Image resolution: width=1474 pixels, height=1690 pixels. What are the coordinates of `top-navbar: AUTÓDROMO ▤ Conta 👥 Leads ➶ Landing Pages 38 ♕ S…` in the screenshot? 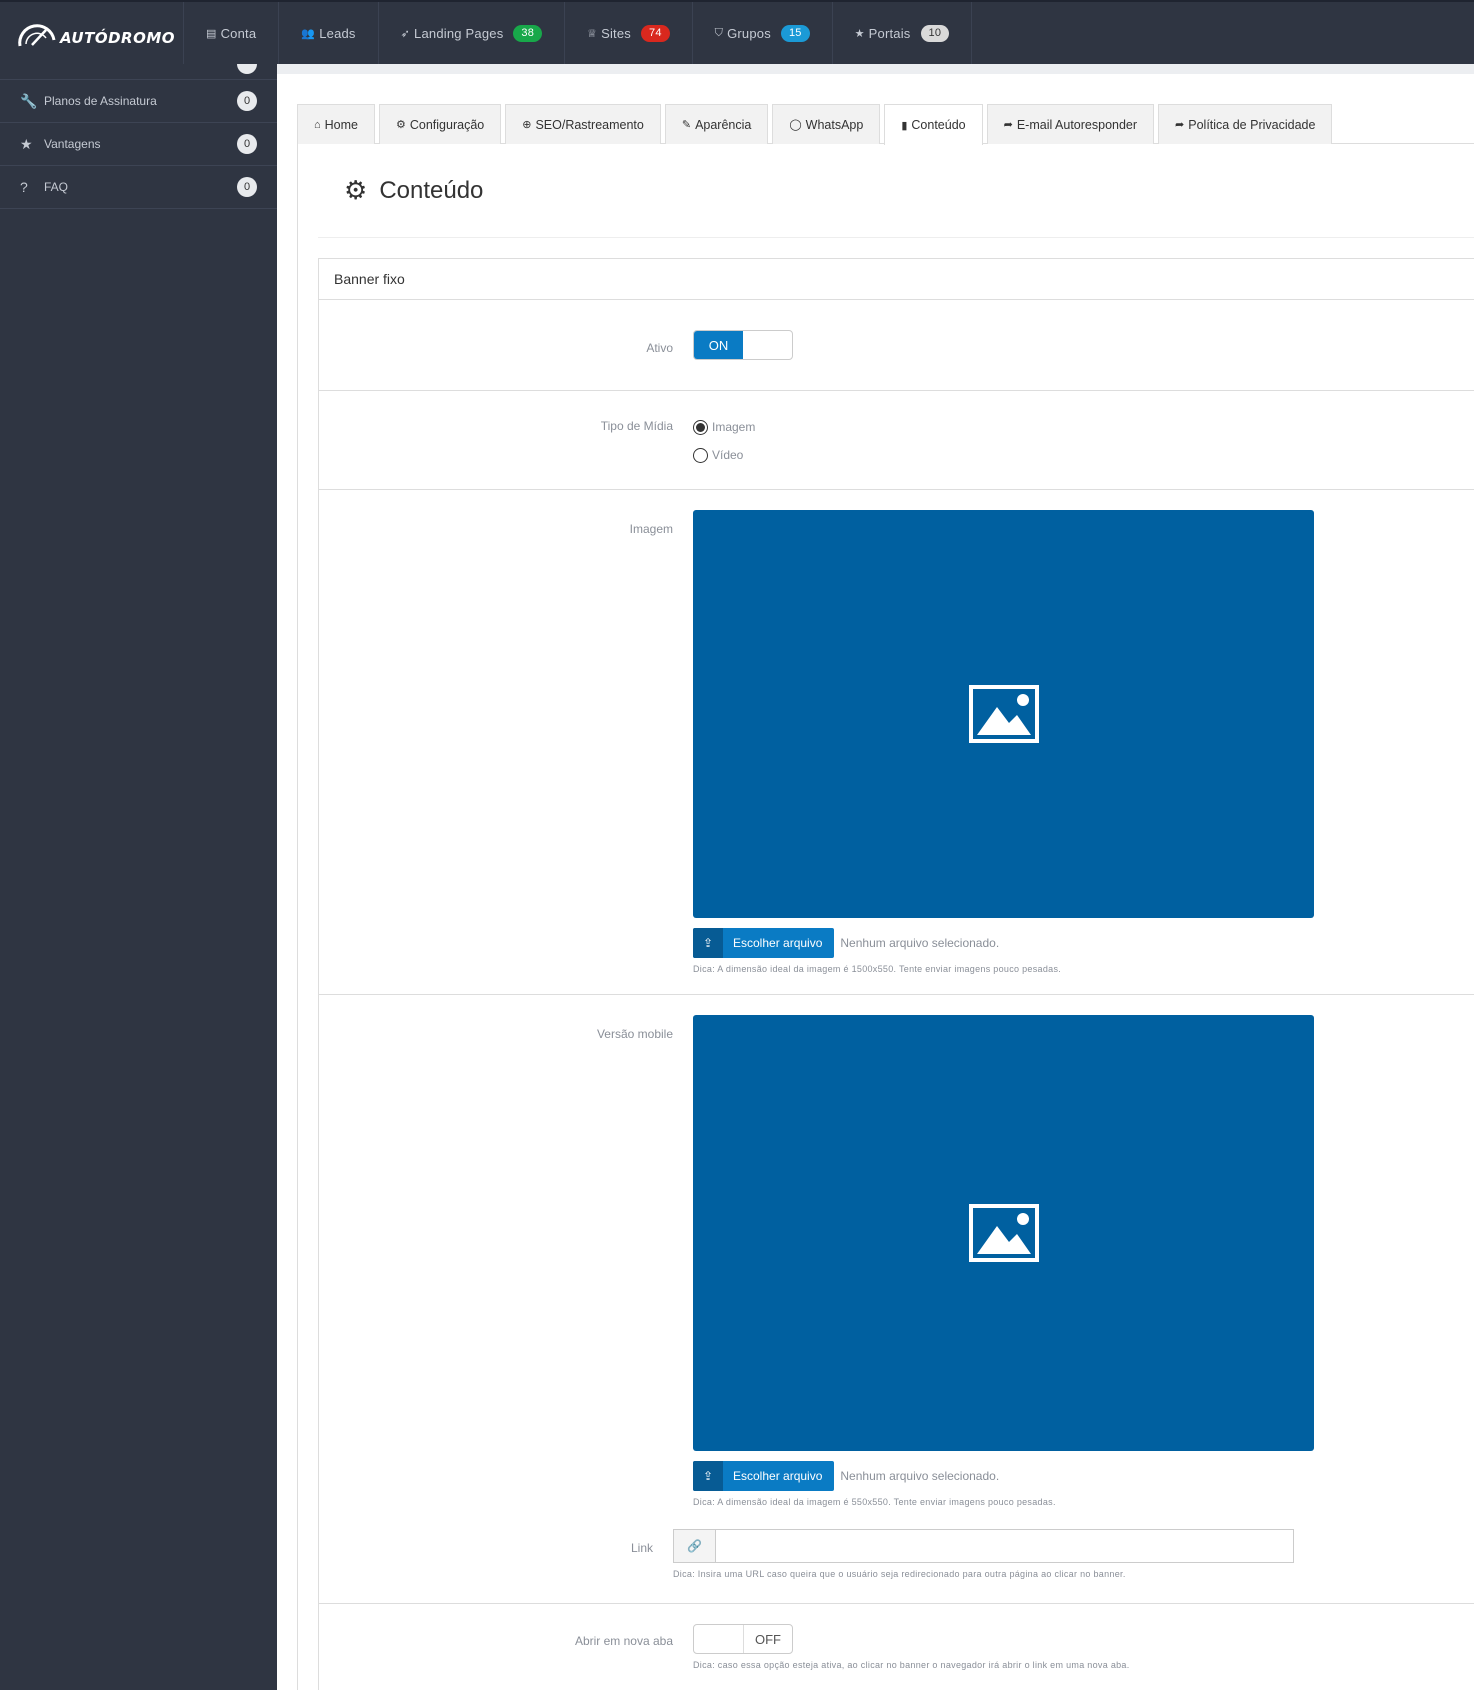 It's located at (737, 32).